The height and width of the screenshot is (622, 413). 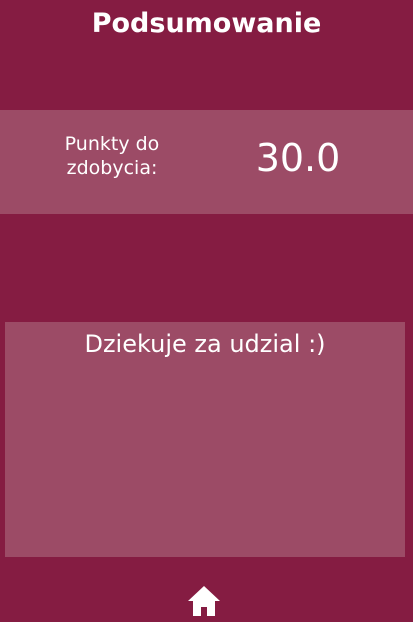 I want to click on page-title: Podsumowanie, so click(x=206, y=23).